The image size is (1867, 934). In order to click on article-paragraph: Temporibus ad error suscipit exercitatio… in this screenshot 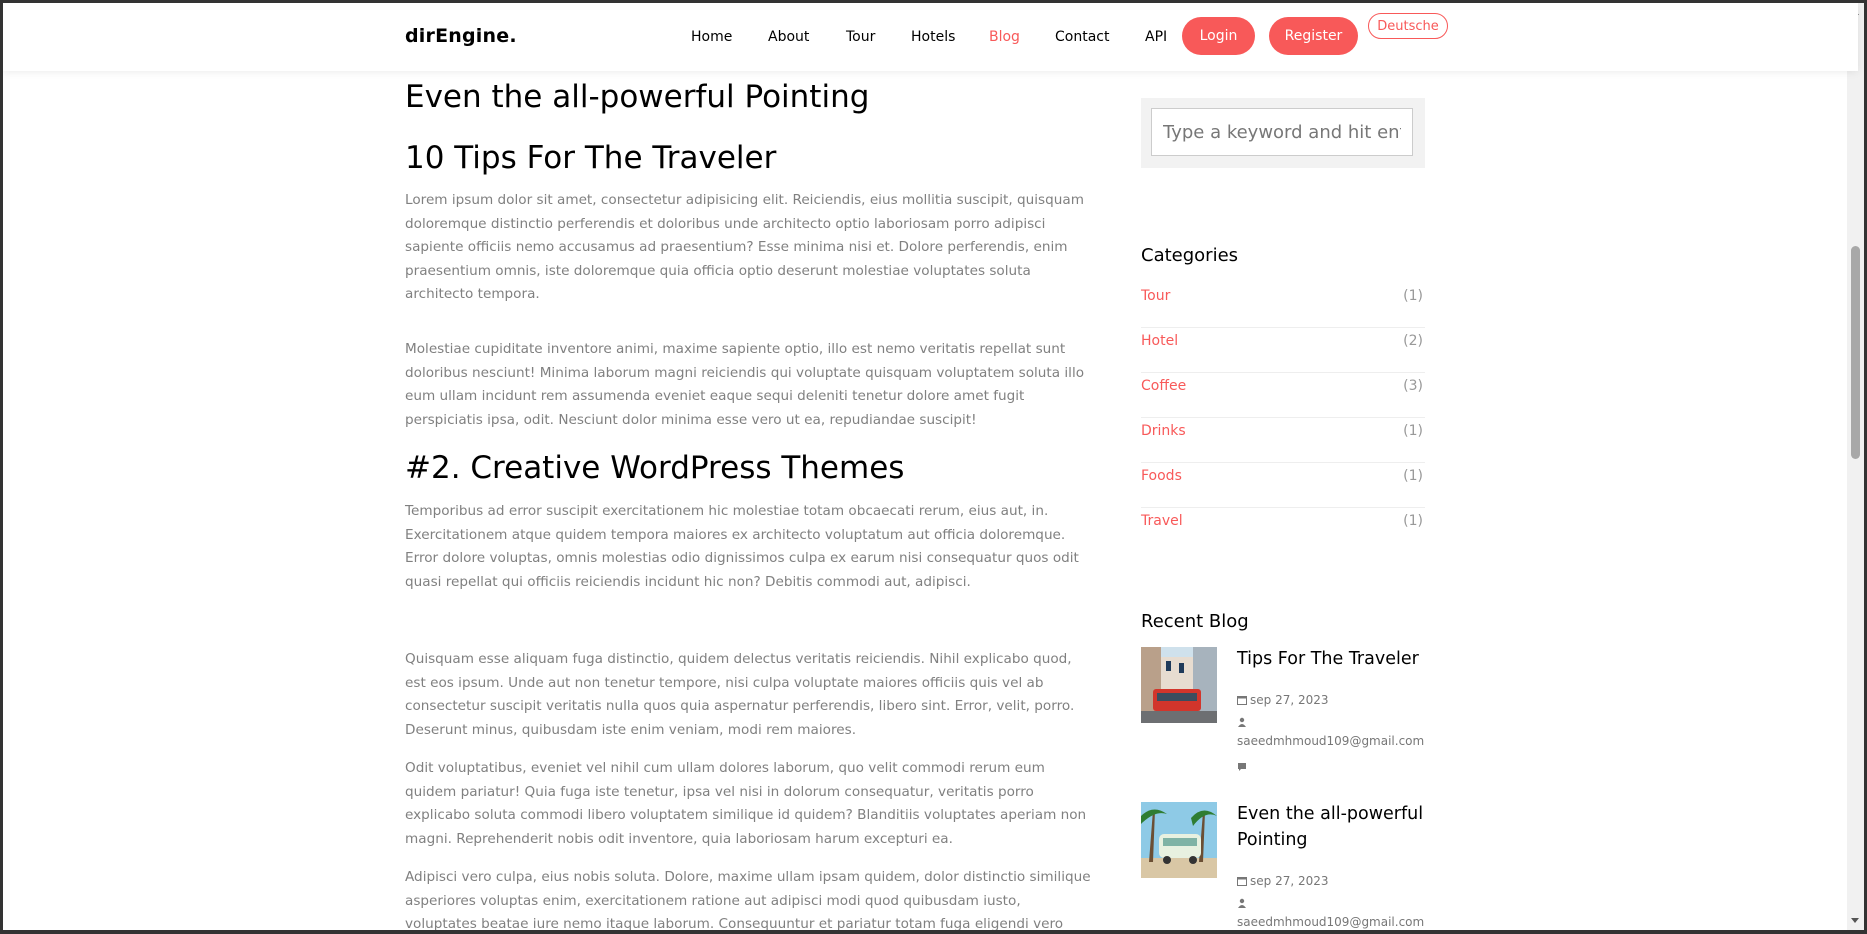, I will do `click(742, 546)`.